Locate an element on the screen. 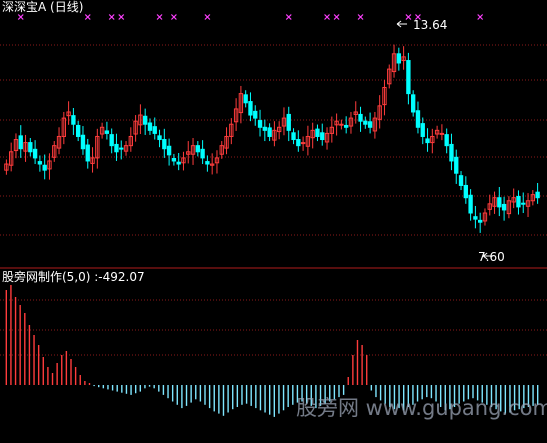 The image size is (547, 443). low-price-label: 7.60 is located at coordinates (491, 257).